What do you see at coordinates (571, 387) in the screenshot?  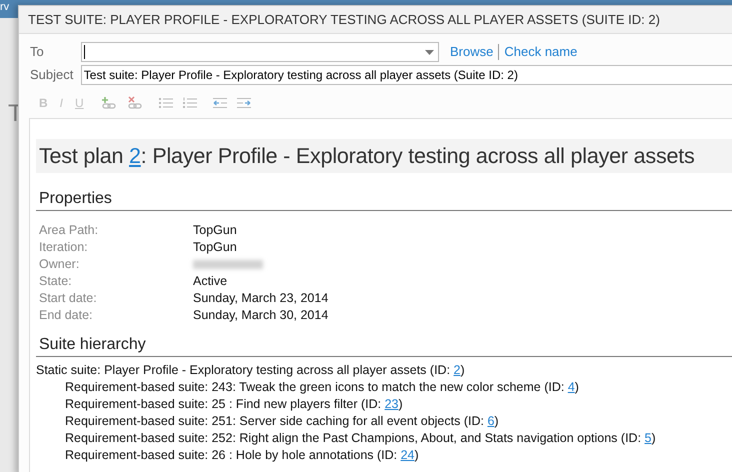 I see `id-link: 4` at bounding box center [571, 387].